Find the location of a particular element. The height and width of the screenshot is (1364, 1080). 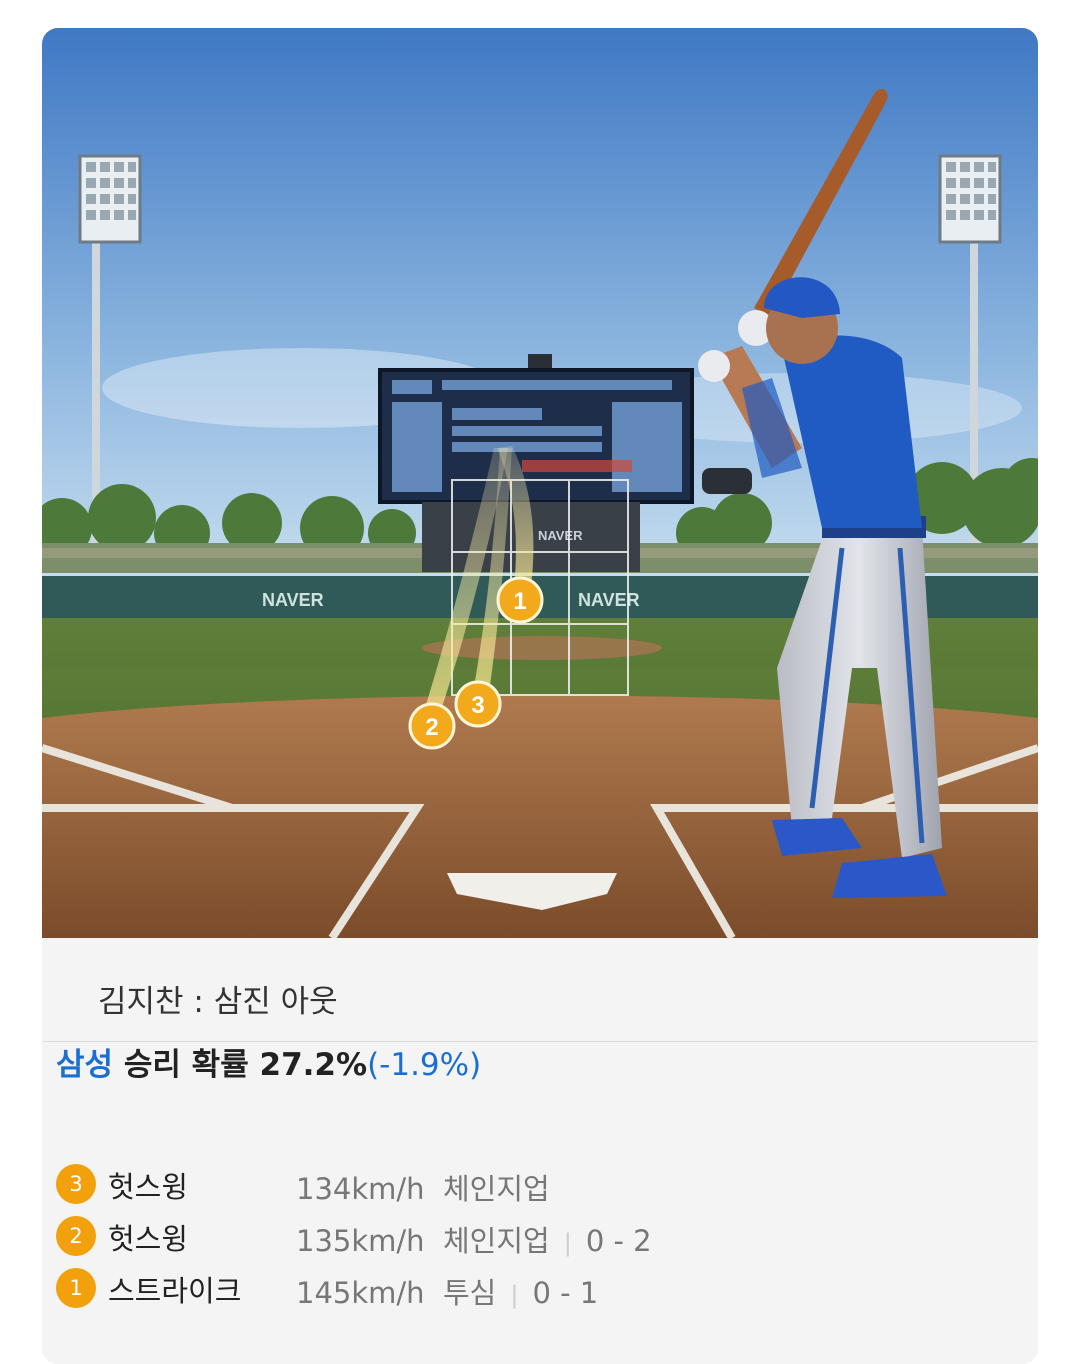

pitch-result: 스트라이크 is located at coordinates (175, 1291).